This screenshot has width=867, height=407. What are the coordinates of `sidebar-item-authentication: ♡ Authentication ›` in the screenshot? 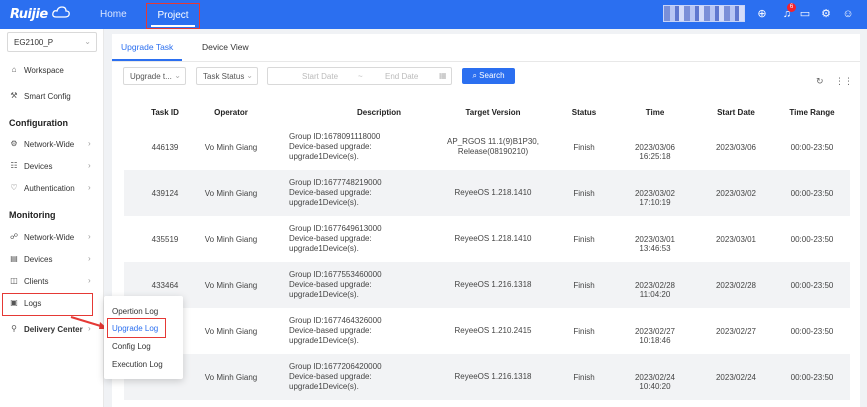 It's located at (51, 189).